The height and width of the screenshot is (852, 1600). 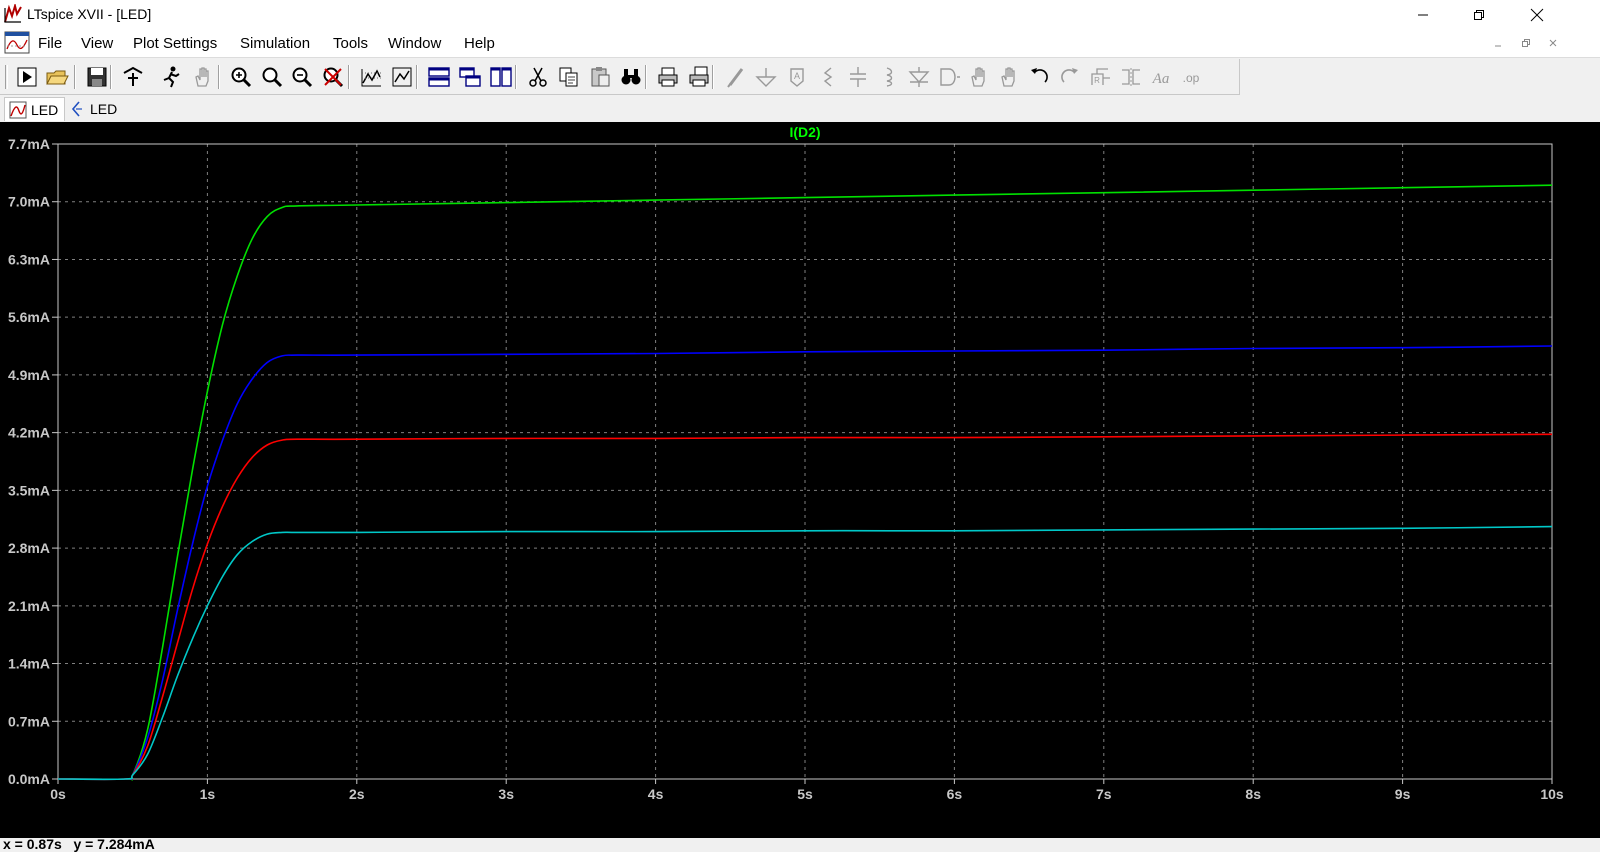 I want to click on y-tick-label: 2.1mA, so click(x=29, y=606).